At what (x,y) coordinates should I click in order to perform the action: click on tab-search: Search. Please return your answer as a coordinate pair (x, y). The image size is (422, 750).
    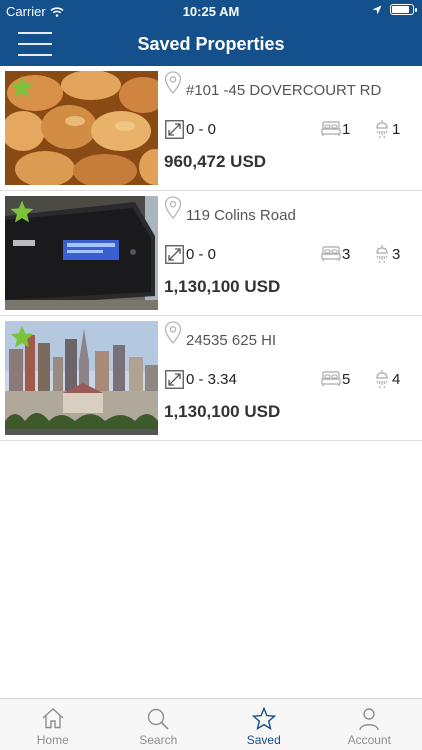
    Looking at the image, I should click on (159, 724).